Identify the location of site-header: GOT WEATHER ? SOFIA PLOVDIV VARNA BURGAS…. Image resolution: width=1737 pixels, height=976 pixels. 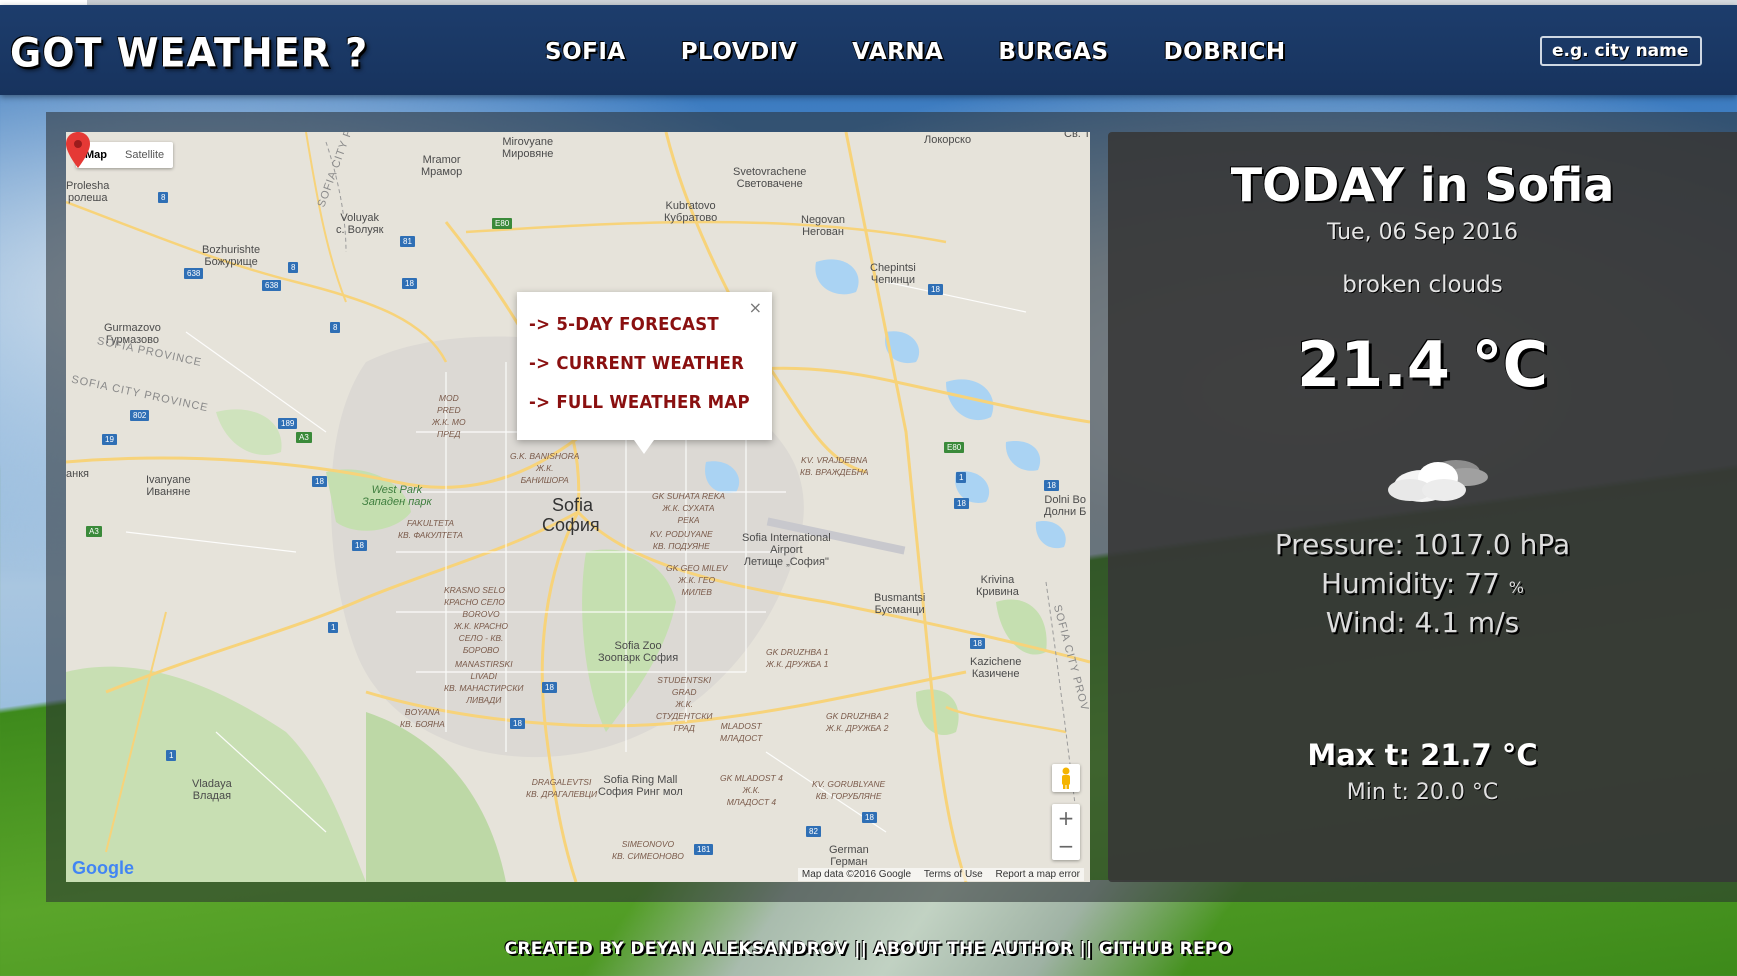
(868, 50).